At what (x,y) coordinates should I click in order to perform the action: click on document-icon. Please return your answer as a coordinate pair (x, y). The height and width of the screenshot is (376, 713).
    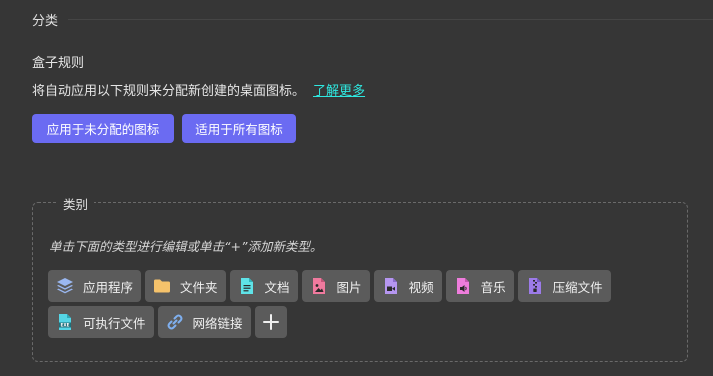
    Looking at the image, I should click on (246, 286).